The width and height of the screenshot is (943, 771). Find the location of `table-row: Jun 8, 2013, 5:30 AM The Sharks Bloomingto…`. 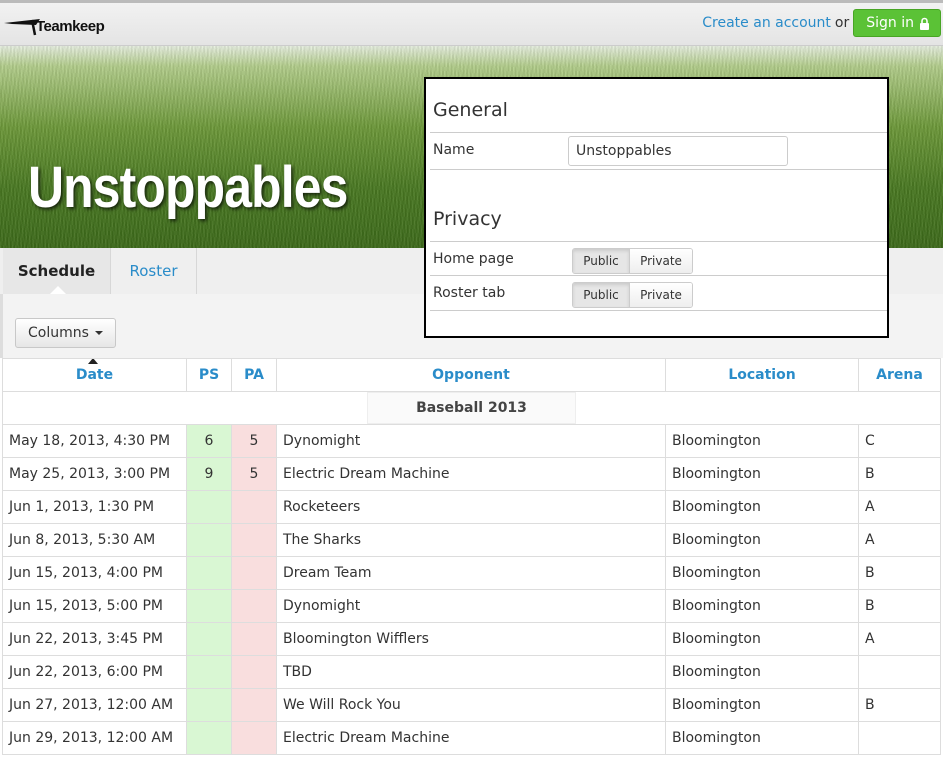

table-row: Jun 8, 2013, 5:30 AM The Sharks Bloomingto… is located at coordinates (471, 540).